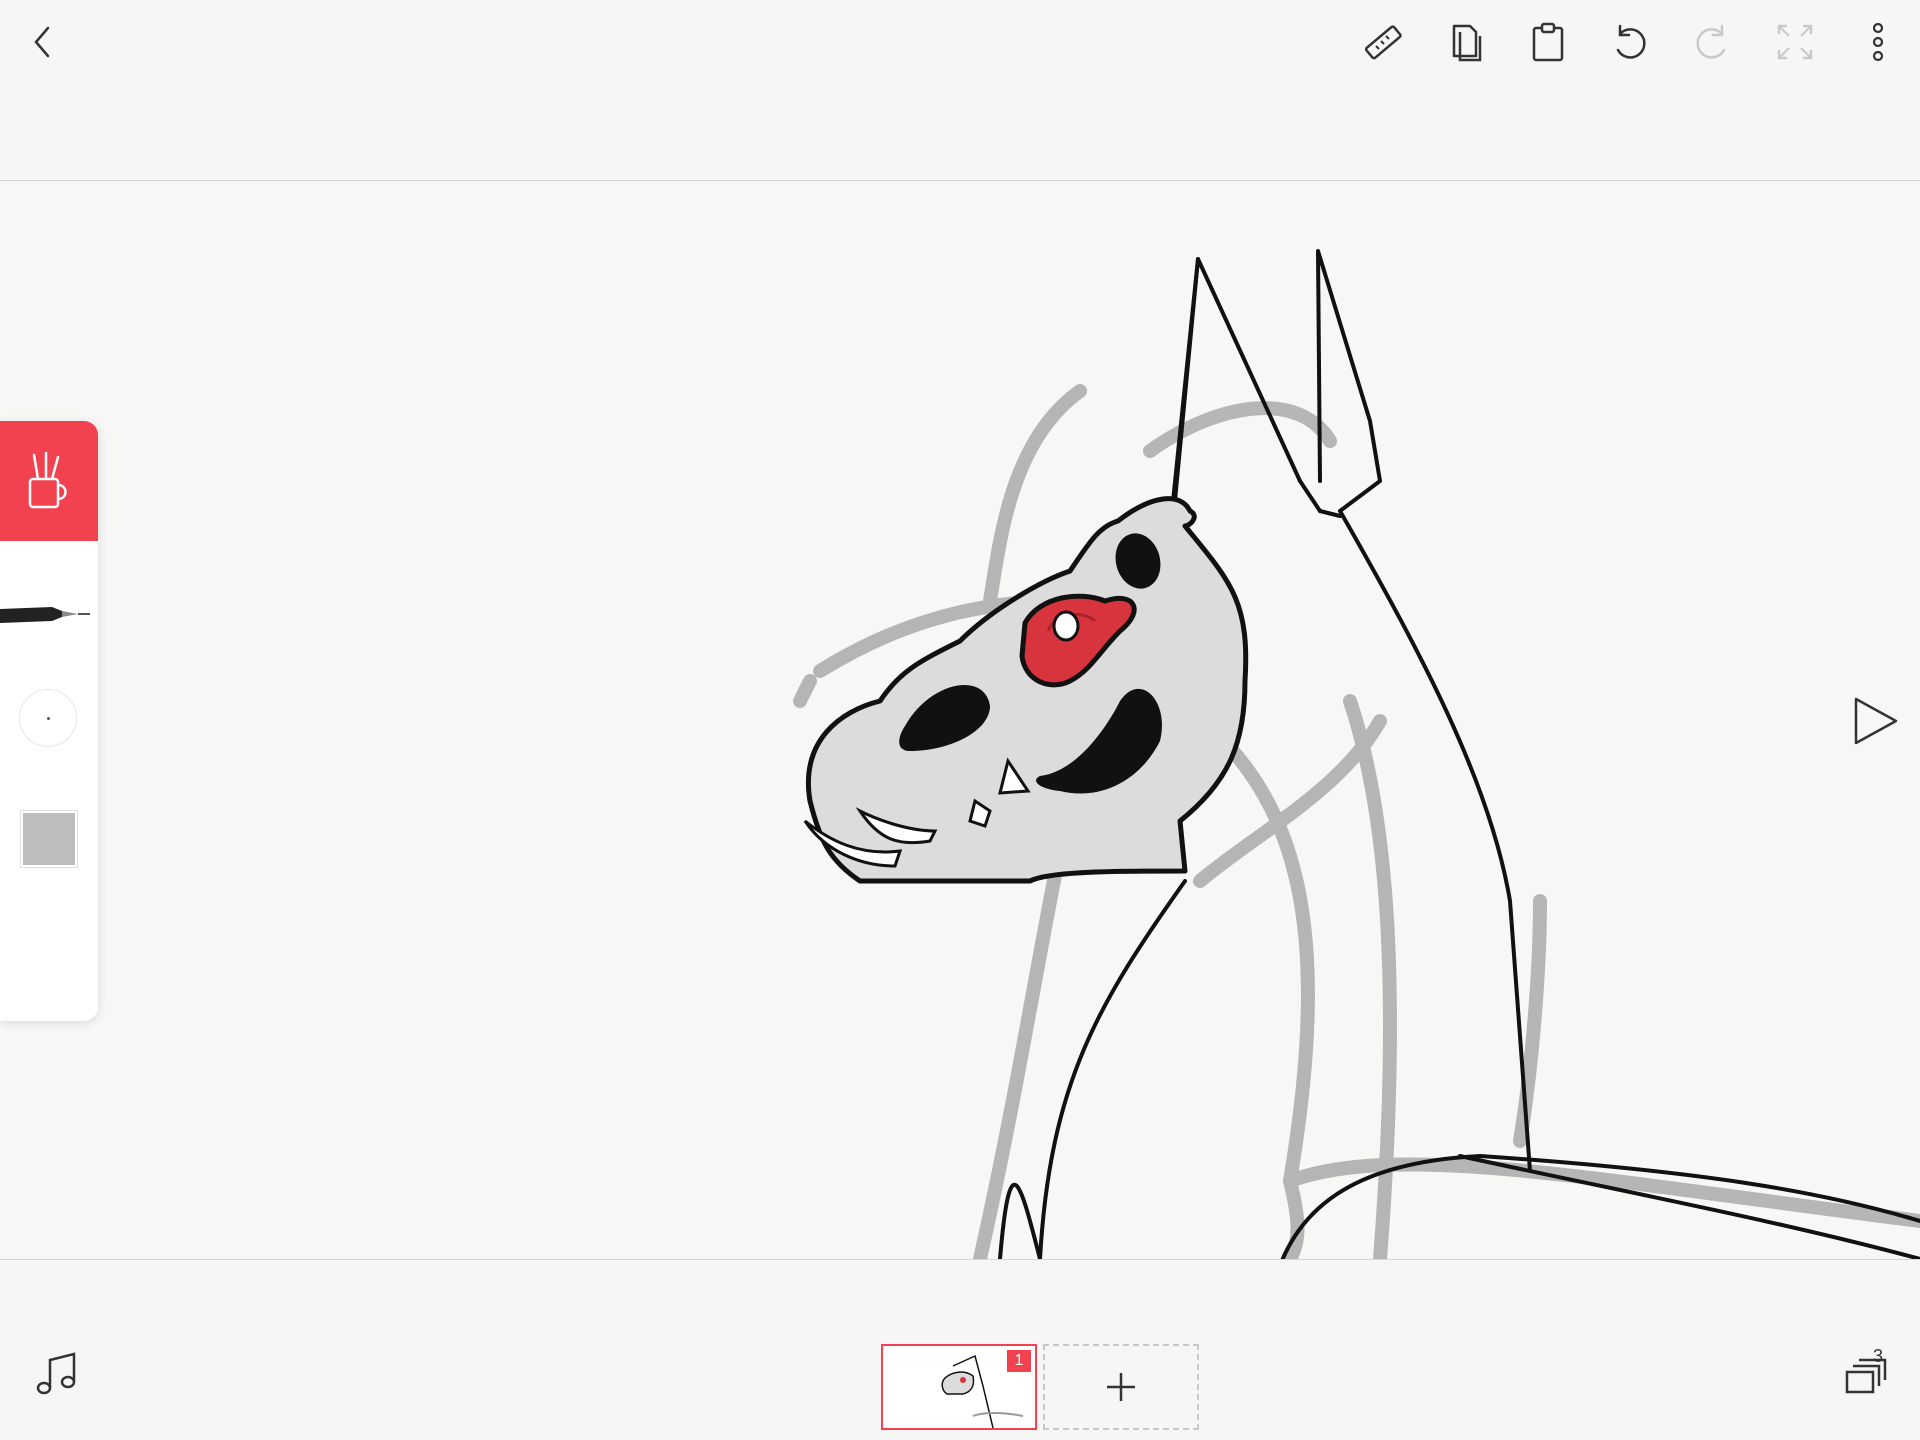 This screenshot has height=1440, width=1920. I want to click on ruler-button, so click(1383, 42).